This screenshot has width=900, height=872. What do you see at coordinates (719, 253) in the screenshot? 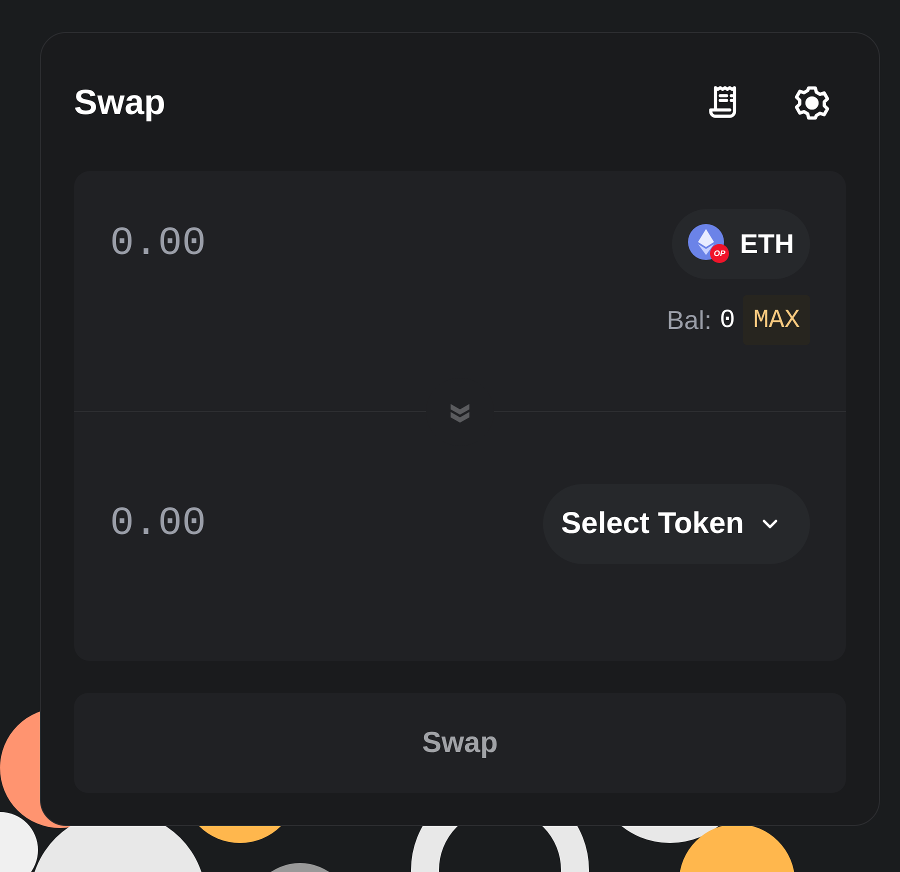
I see `network-badge: OP` at bounding box center [719, 253].